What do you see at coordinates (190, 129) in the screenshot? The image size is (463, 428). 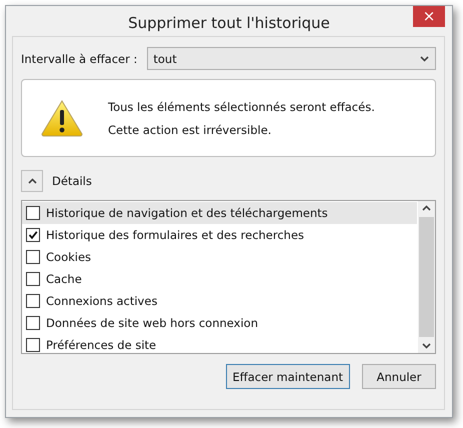 I see `warning-text: Cette action est irréversible.` at bounding box center [190, 129].